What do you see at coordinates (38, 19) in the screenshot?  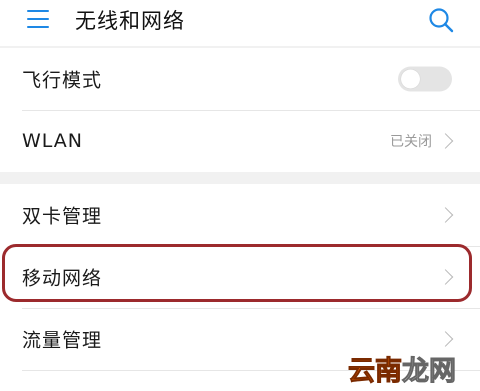 I see `menu-icon` at bounding box center [38, 19].